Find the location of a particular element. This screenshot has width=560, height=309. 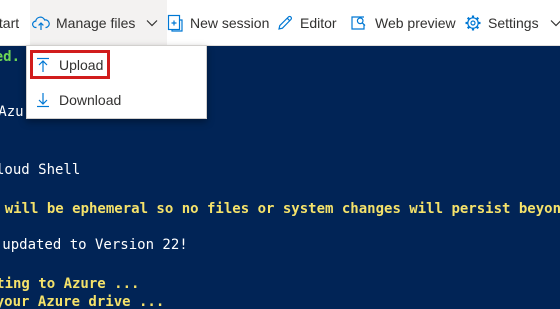

web-preview-button: Web preview is located at coordinates (402, 22).